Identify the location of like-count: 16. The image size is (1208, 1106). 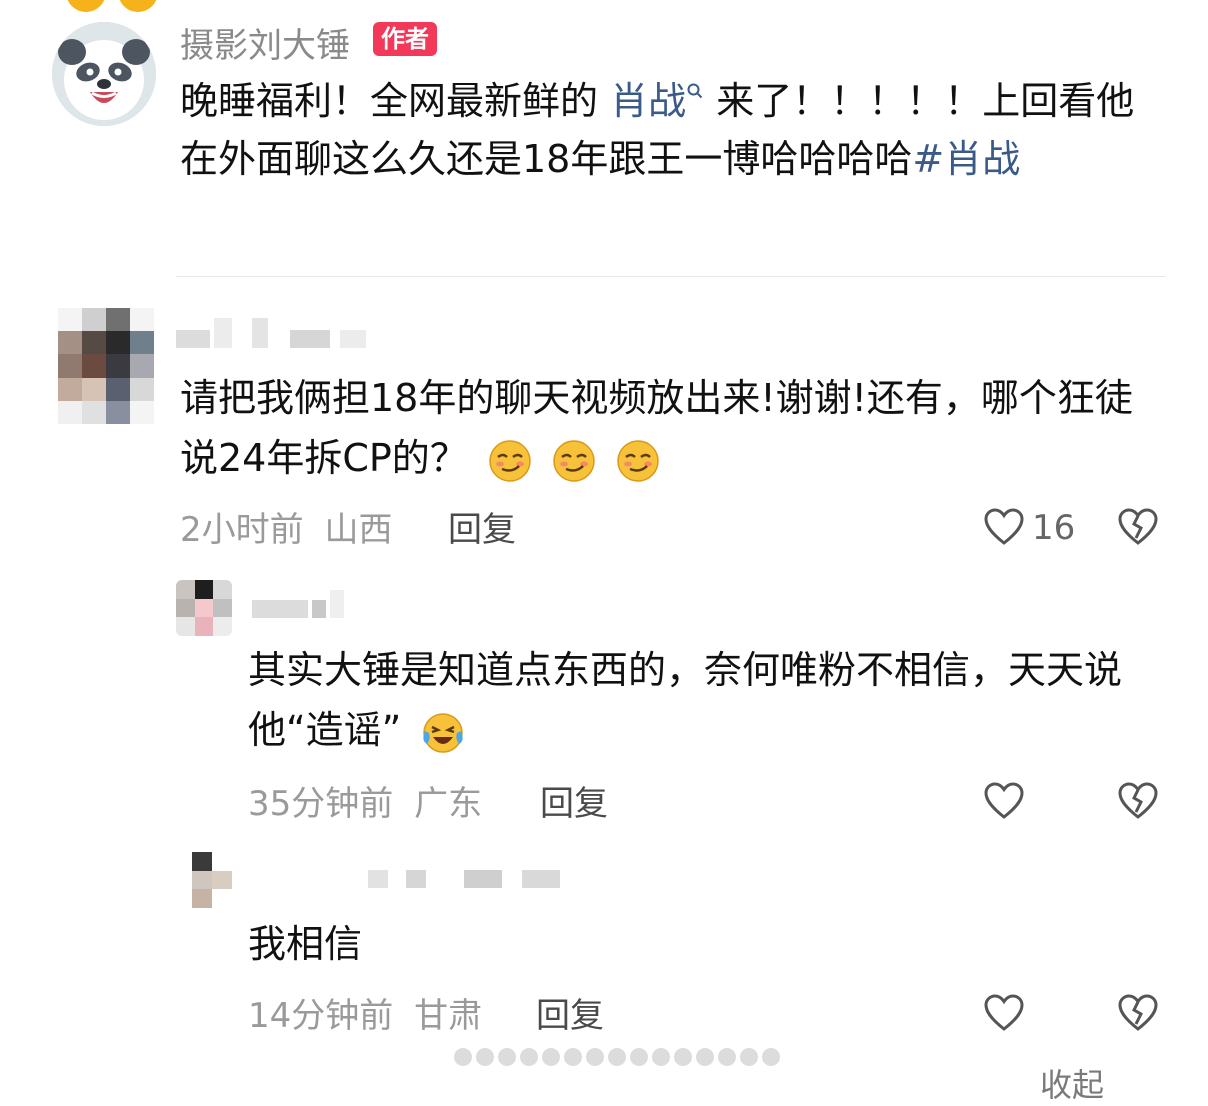
(1054, 528).